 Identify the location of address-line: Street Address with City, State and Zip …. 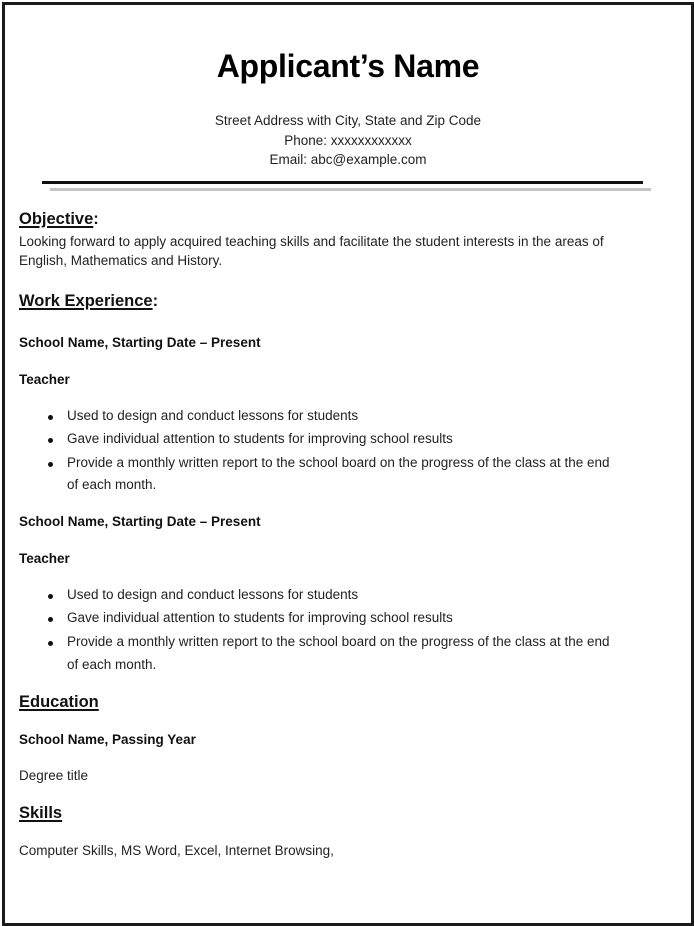
(348, 120).